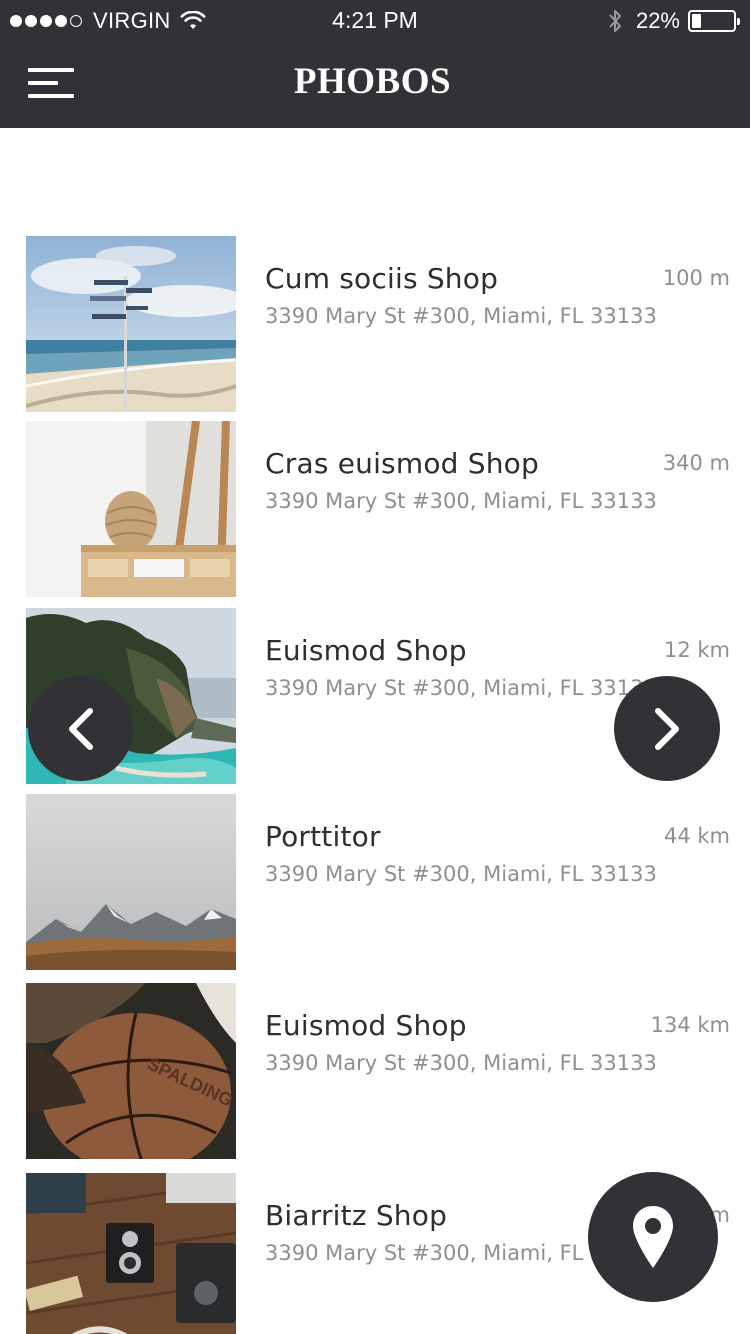 This screenshot has height=1334, width=750. What do you see at coordinates (372, 81) in the screenshot?
I see `app-title: PHOBOS` at bounding box center [372, 81].